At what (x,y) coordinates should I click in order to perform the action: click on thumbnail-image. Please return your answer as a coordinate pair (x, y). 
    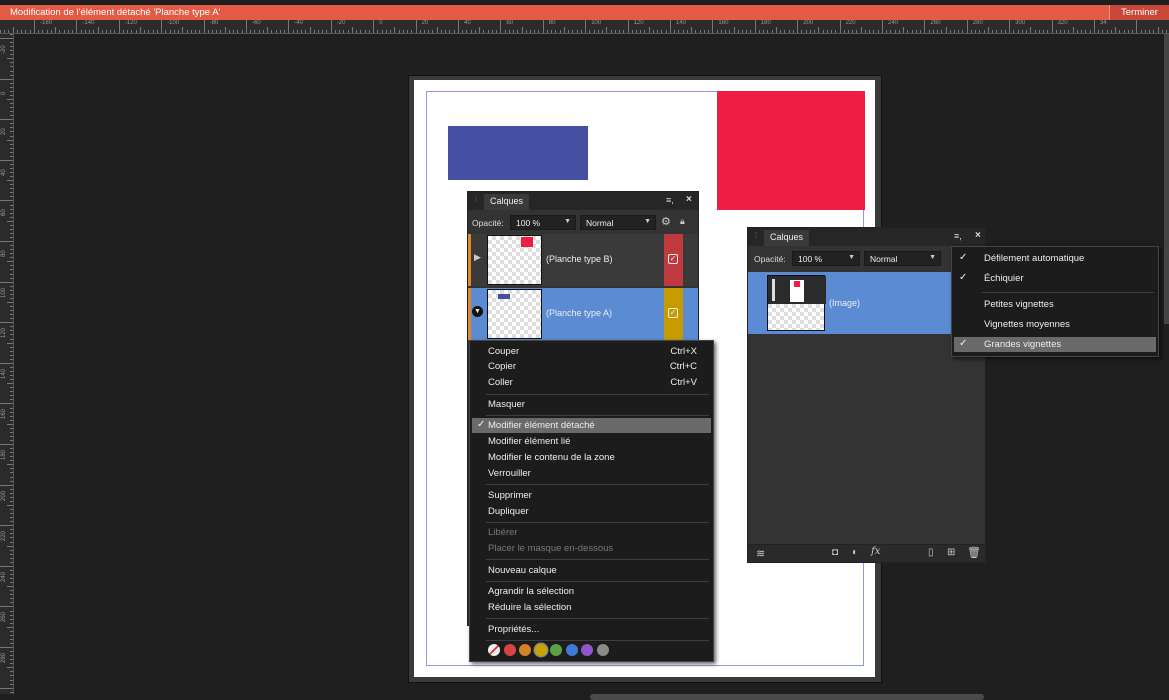
    Looking at the image, I should click on (797, 290).